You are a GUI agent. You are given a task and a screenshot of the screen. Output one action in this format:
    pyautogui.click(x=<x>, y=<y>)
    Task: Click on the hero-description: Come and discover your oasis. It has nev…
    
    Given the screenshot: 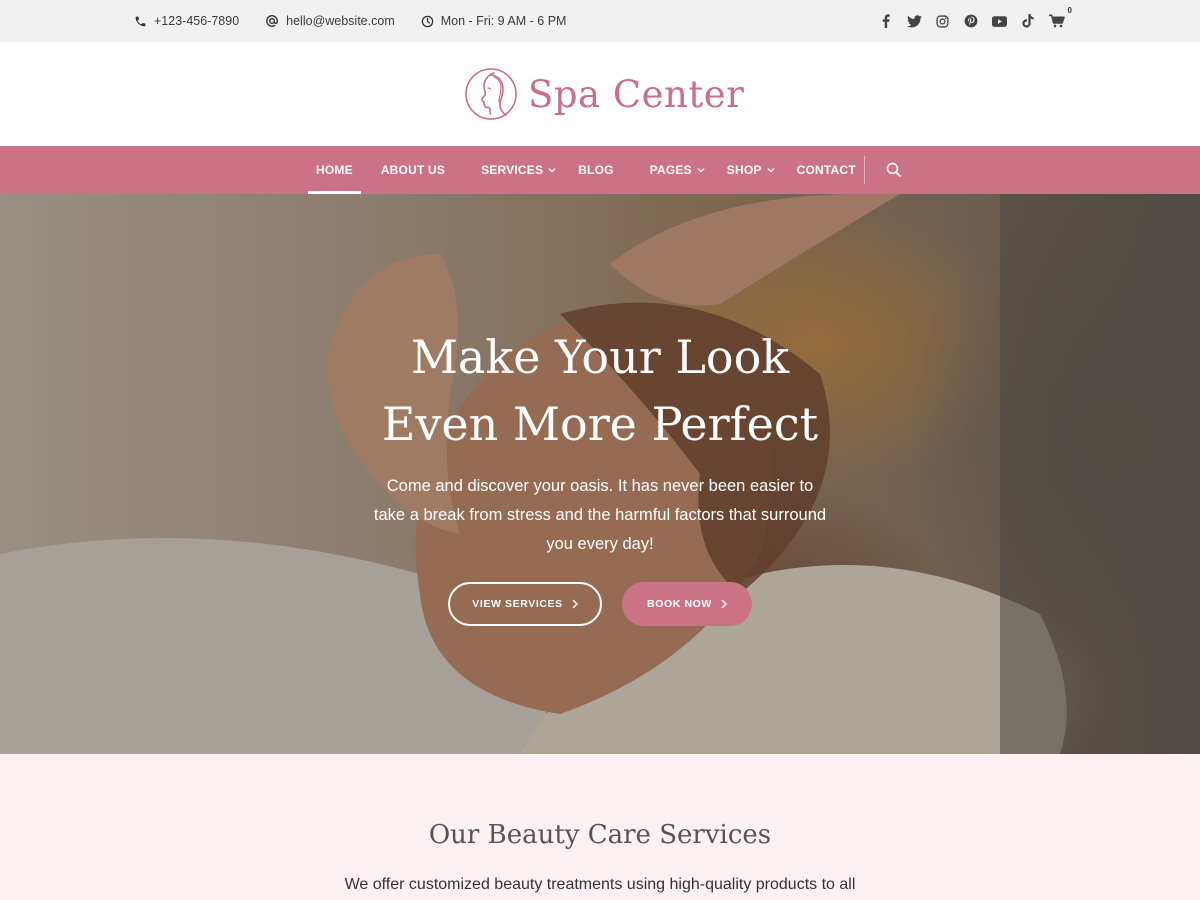 What is the action you would take?
    pyautogui.click(x=600, y=515)
    